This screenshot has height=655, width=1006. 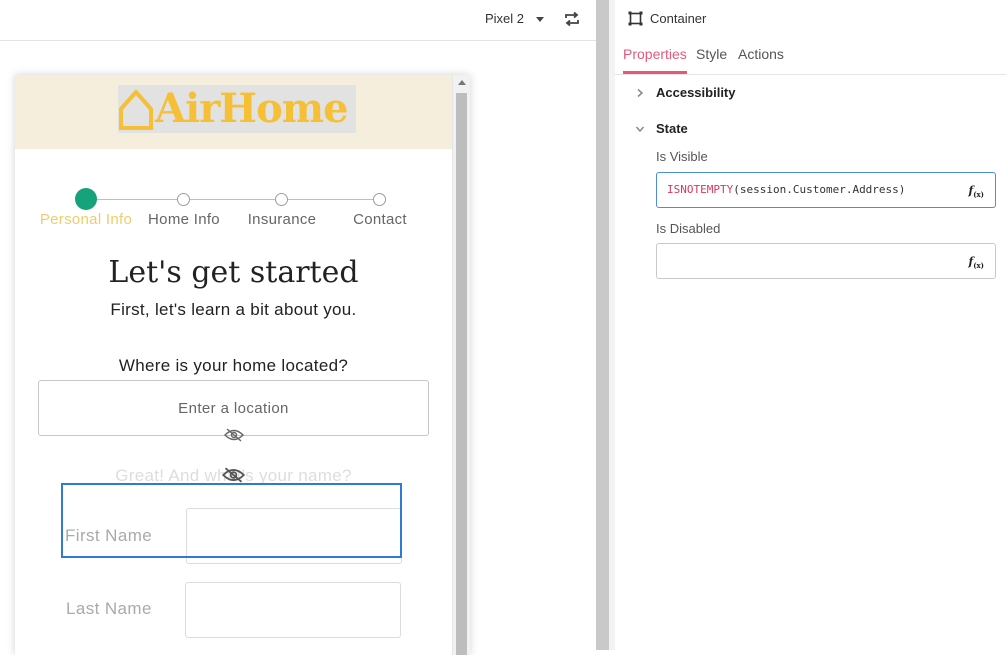 What do you see at coordinates (252, 108) in the screenshot?
I see `brand-name: AirHome` at bounding box center [252, 108].